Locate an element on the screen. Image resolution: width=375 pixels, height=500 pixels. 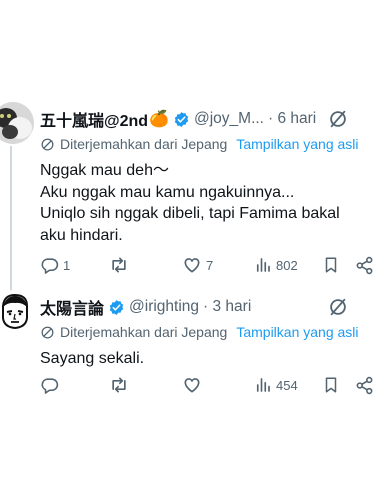
like-count: 7 is located at coordinates (210, 265).